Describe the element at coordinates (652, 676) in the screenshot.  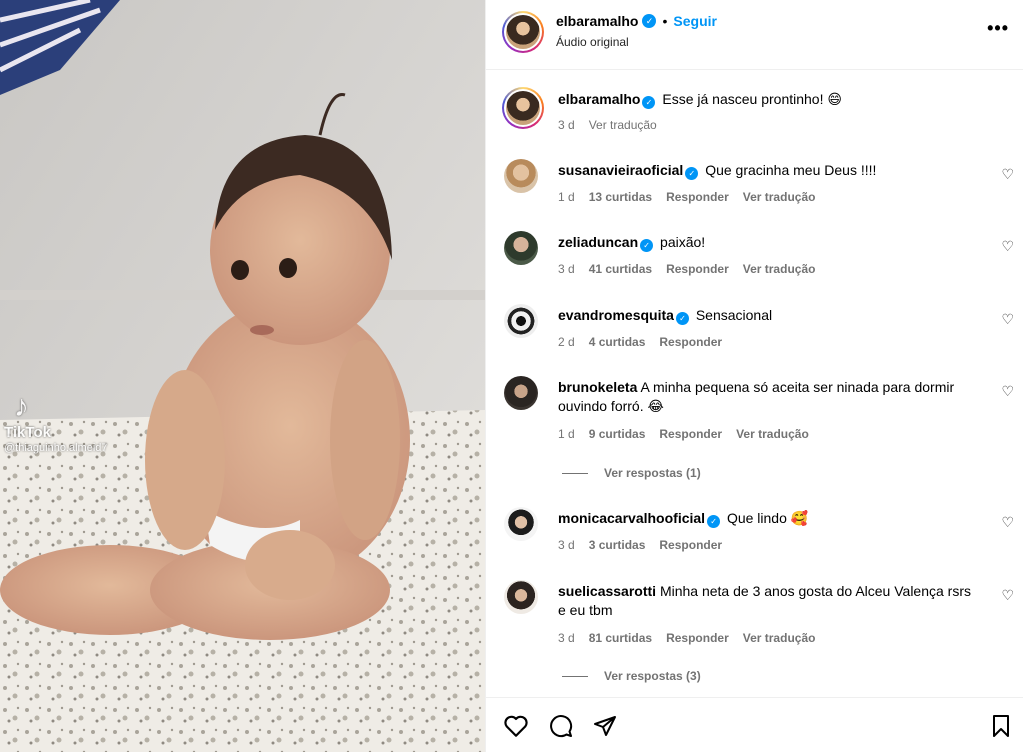
I see `view-replies-label: Ver respostas (3)` at that location.